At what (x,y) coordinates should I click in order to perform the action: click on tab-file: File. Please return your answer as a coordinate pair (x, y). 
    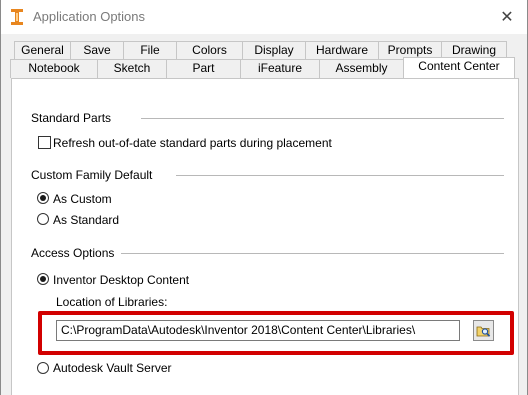
    Looking at the image, I should click on (150, 50).